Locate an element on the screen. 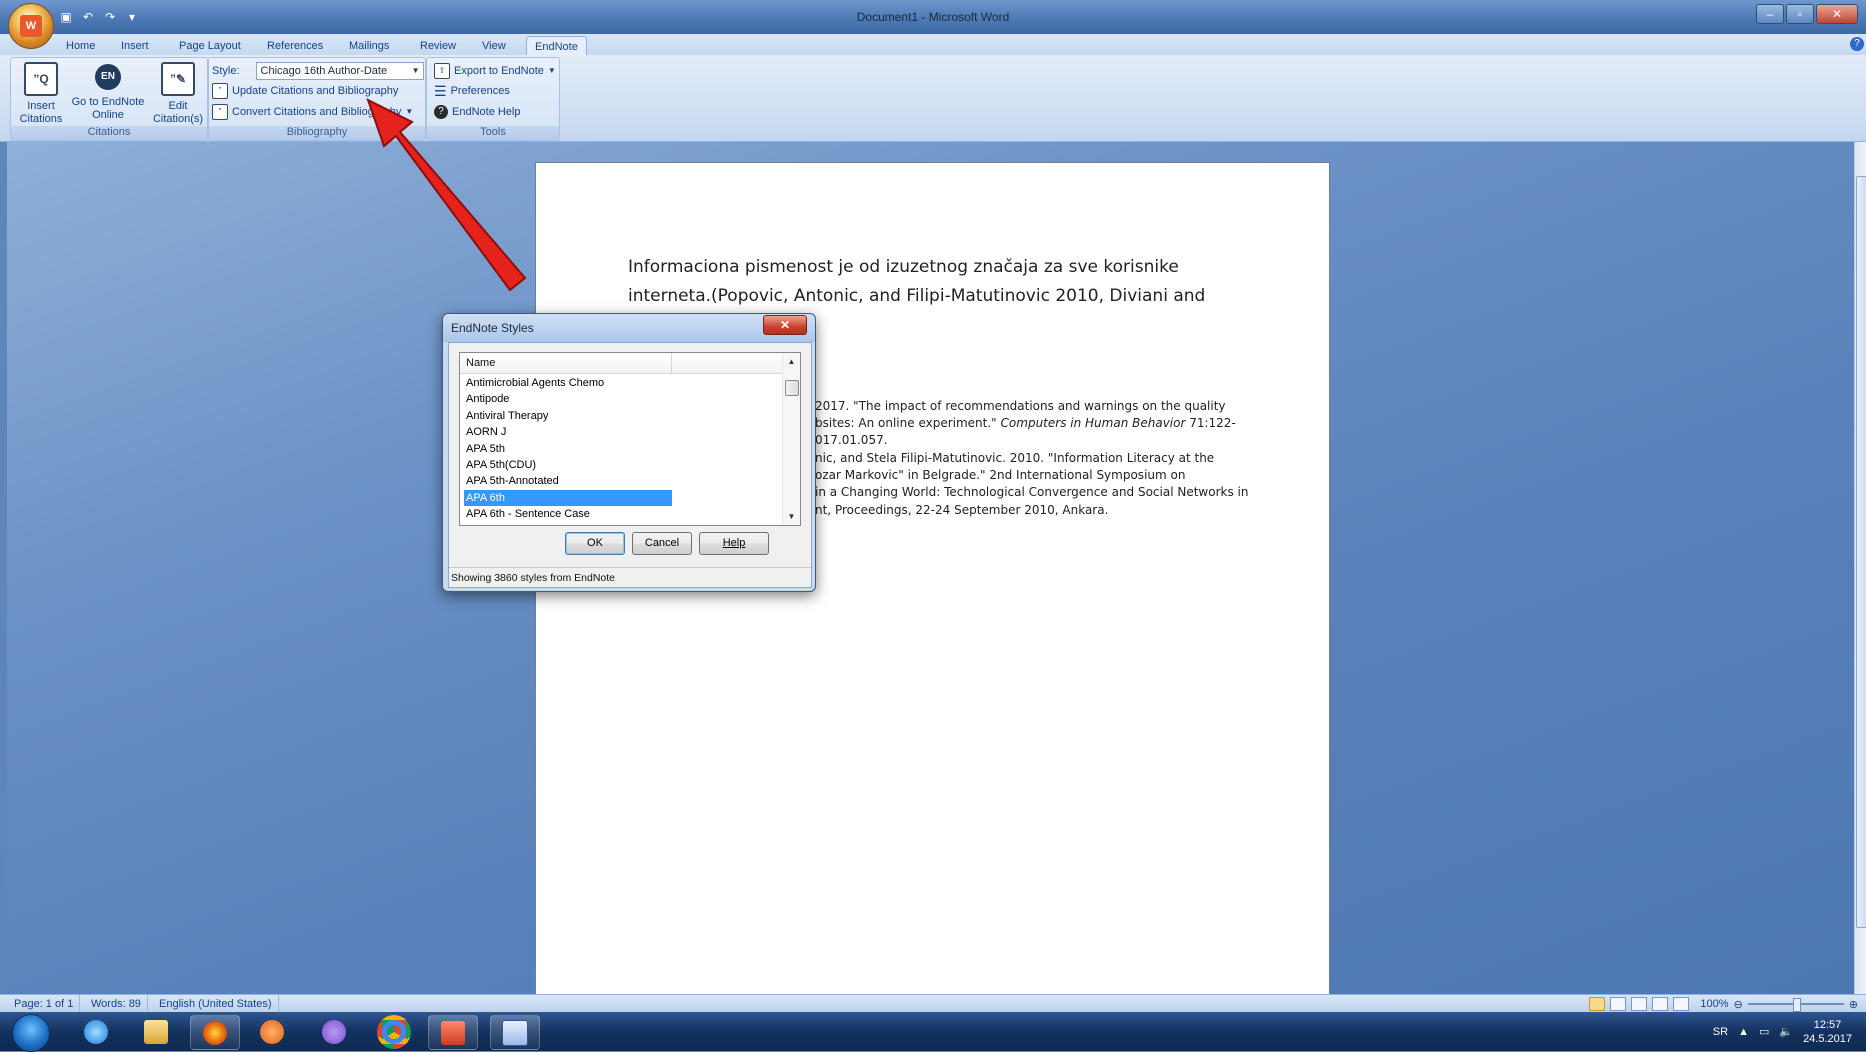  system-tray: SR ▲ ▭ 🔈 12:57 24.5.2017 is located at coordinates (1782, 1031).